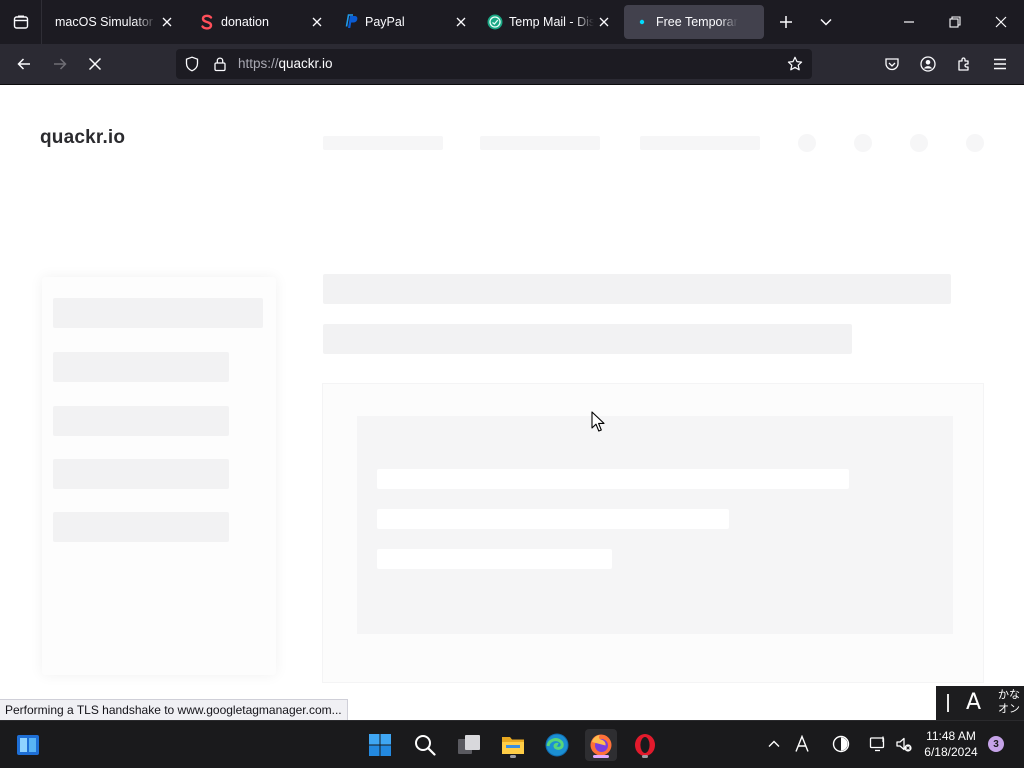  I want to click on account-icon, so click(928, 64).